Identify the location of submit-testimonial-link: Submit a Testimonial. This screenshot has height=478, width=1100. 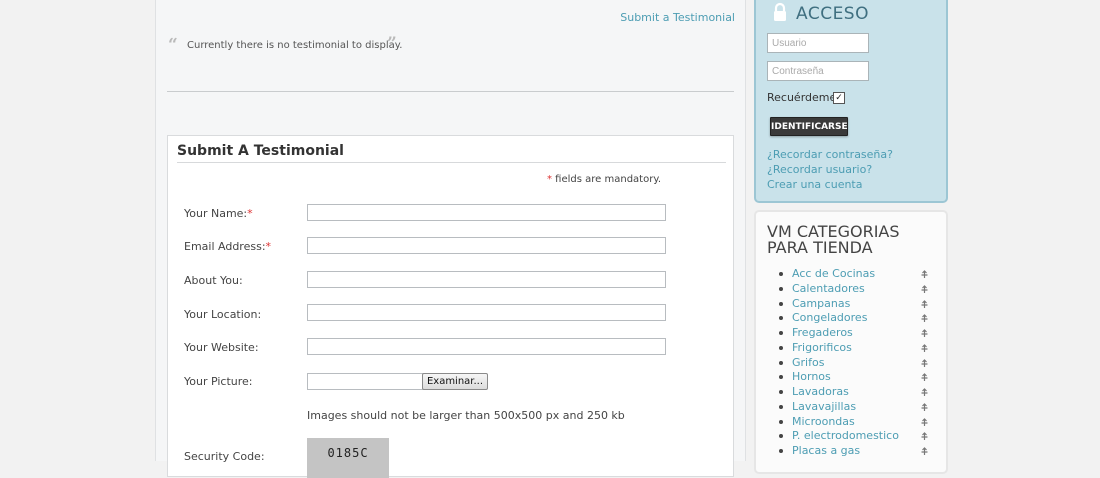
(677, 17).